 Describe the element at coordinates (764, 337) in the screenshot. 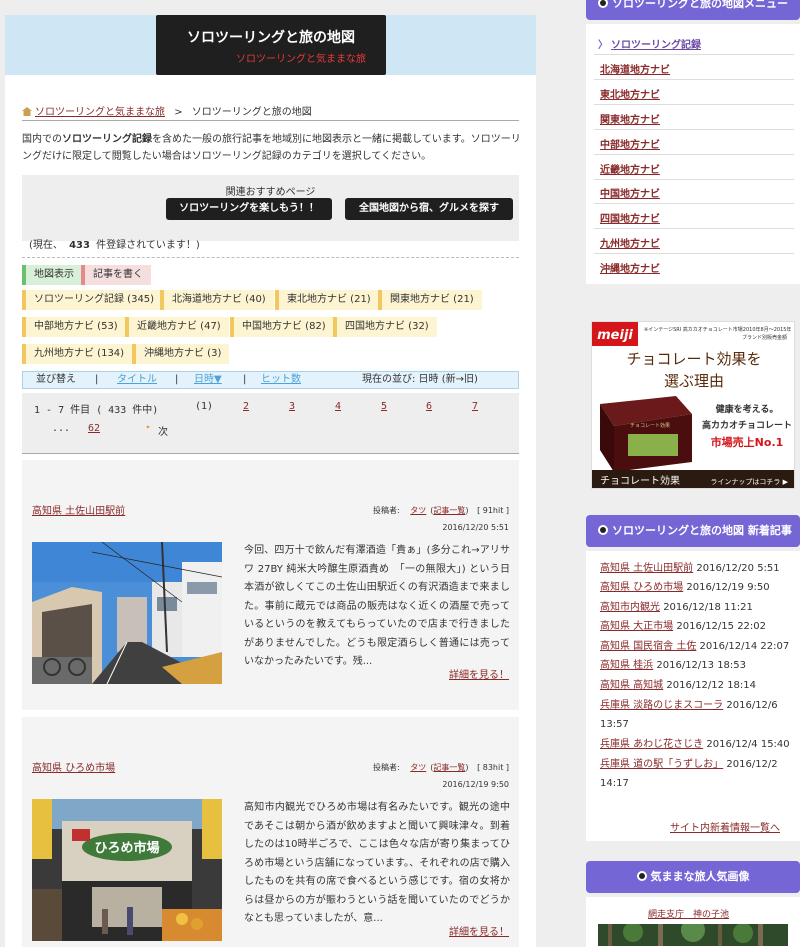

I see `svg-text: ブランド別販売金額` at that location.